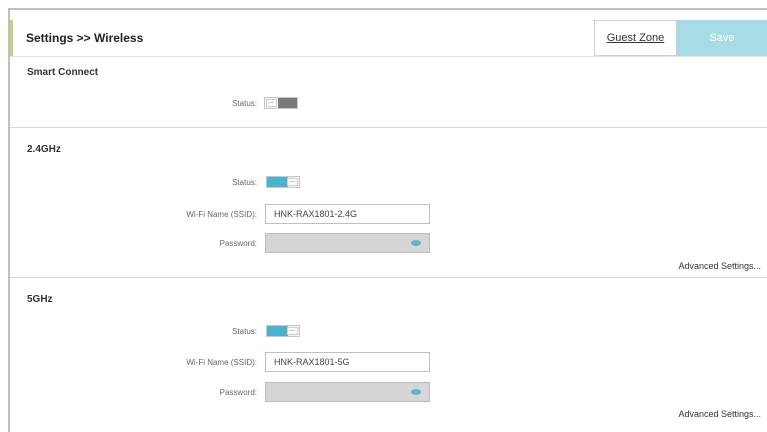 This screenshot has height=432, width=767. What do you see at coordinates (244, 331) in the screenshot?
I see `band-5-status-label: Status:` at bounding box center [244, 331].